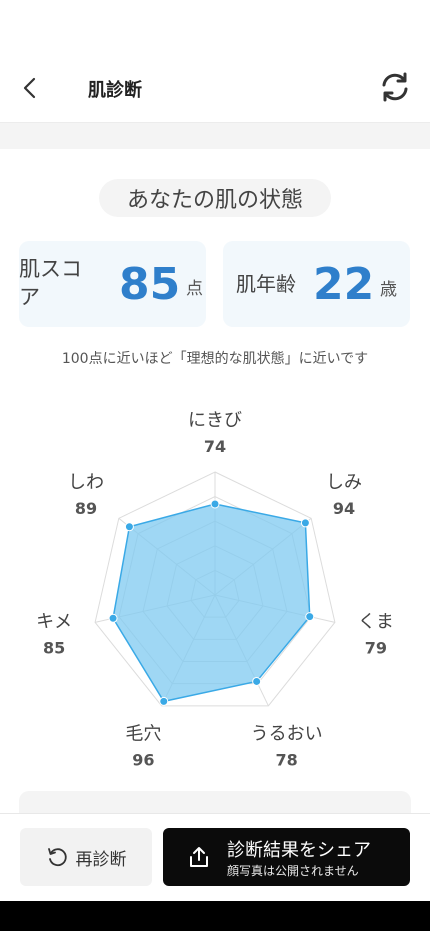 The image size is (430, 931). I want to click on skin-score-value: 85, so click(150, 284).